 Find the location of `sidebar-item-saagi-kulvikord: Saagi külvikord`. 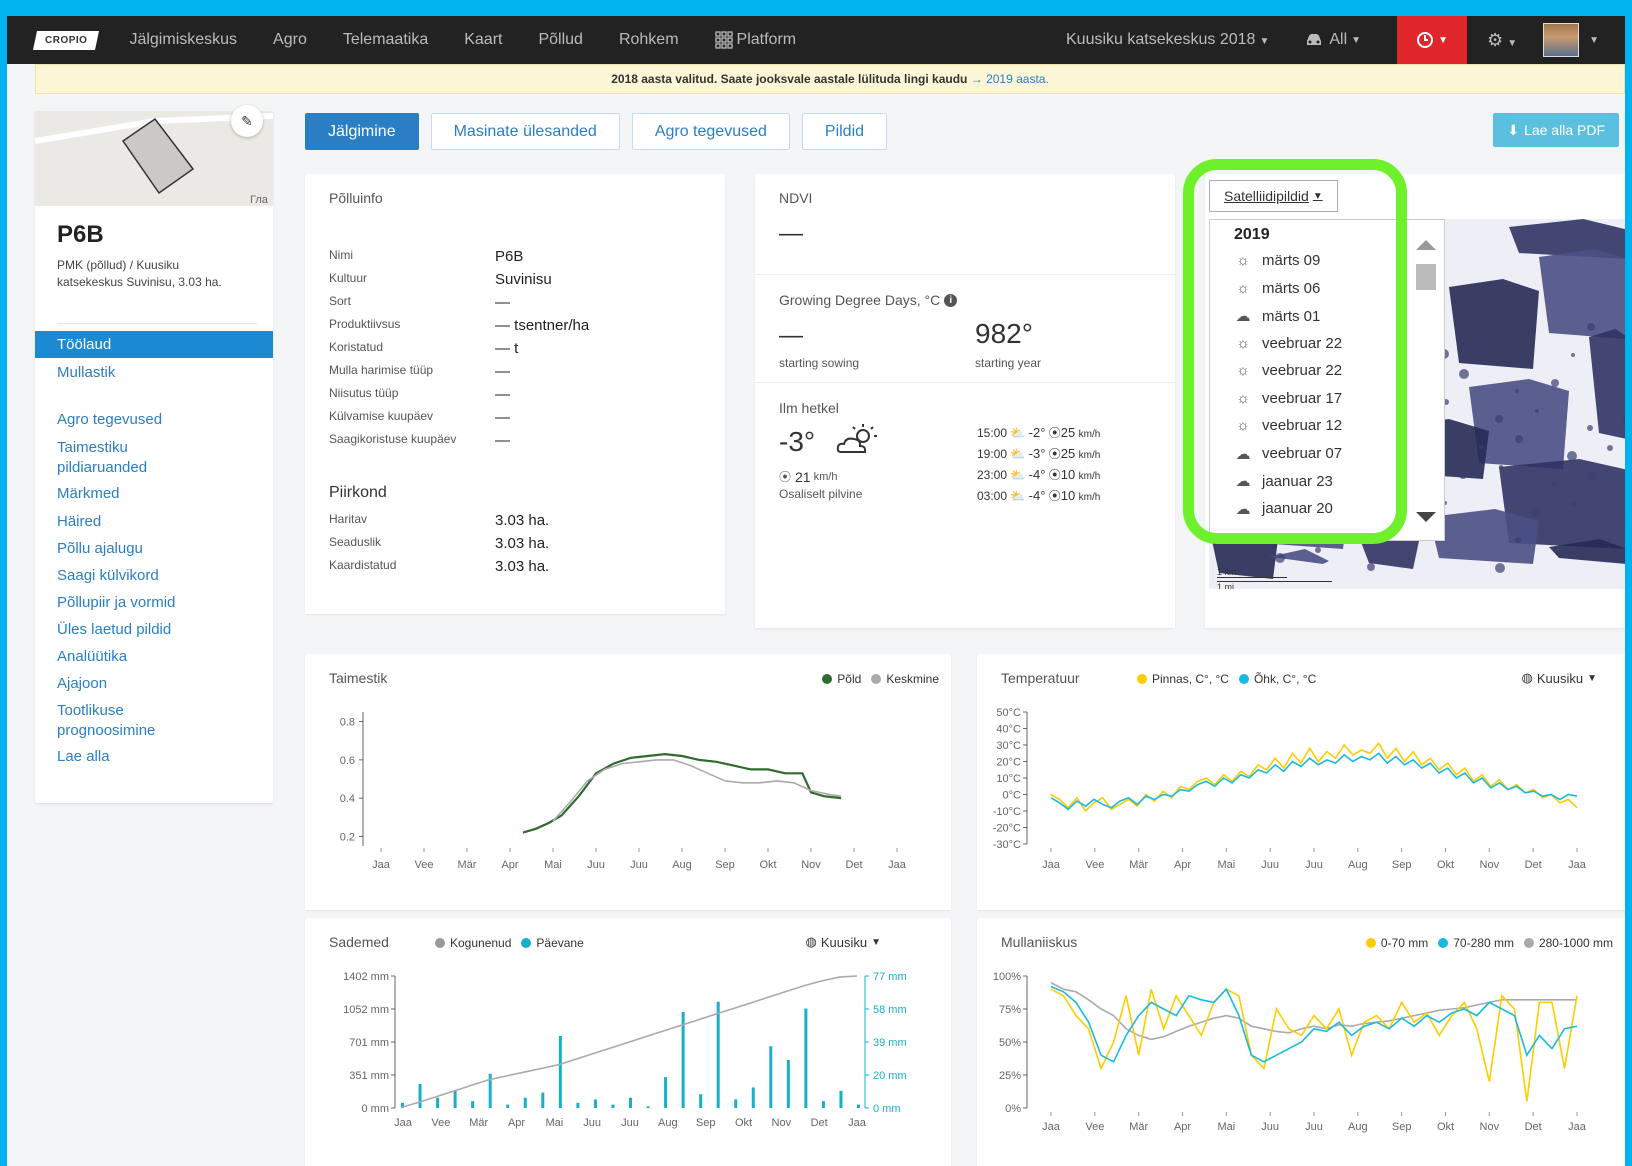

sidebar-item-saagi-kulvikord: Saagi külvikord is located at coordinates (154, 576).